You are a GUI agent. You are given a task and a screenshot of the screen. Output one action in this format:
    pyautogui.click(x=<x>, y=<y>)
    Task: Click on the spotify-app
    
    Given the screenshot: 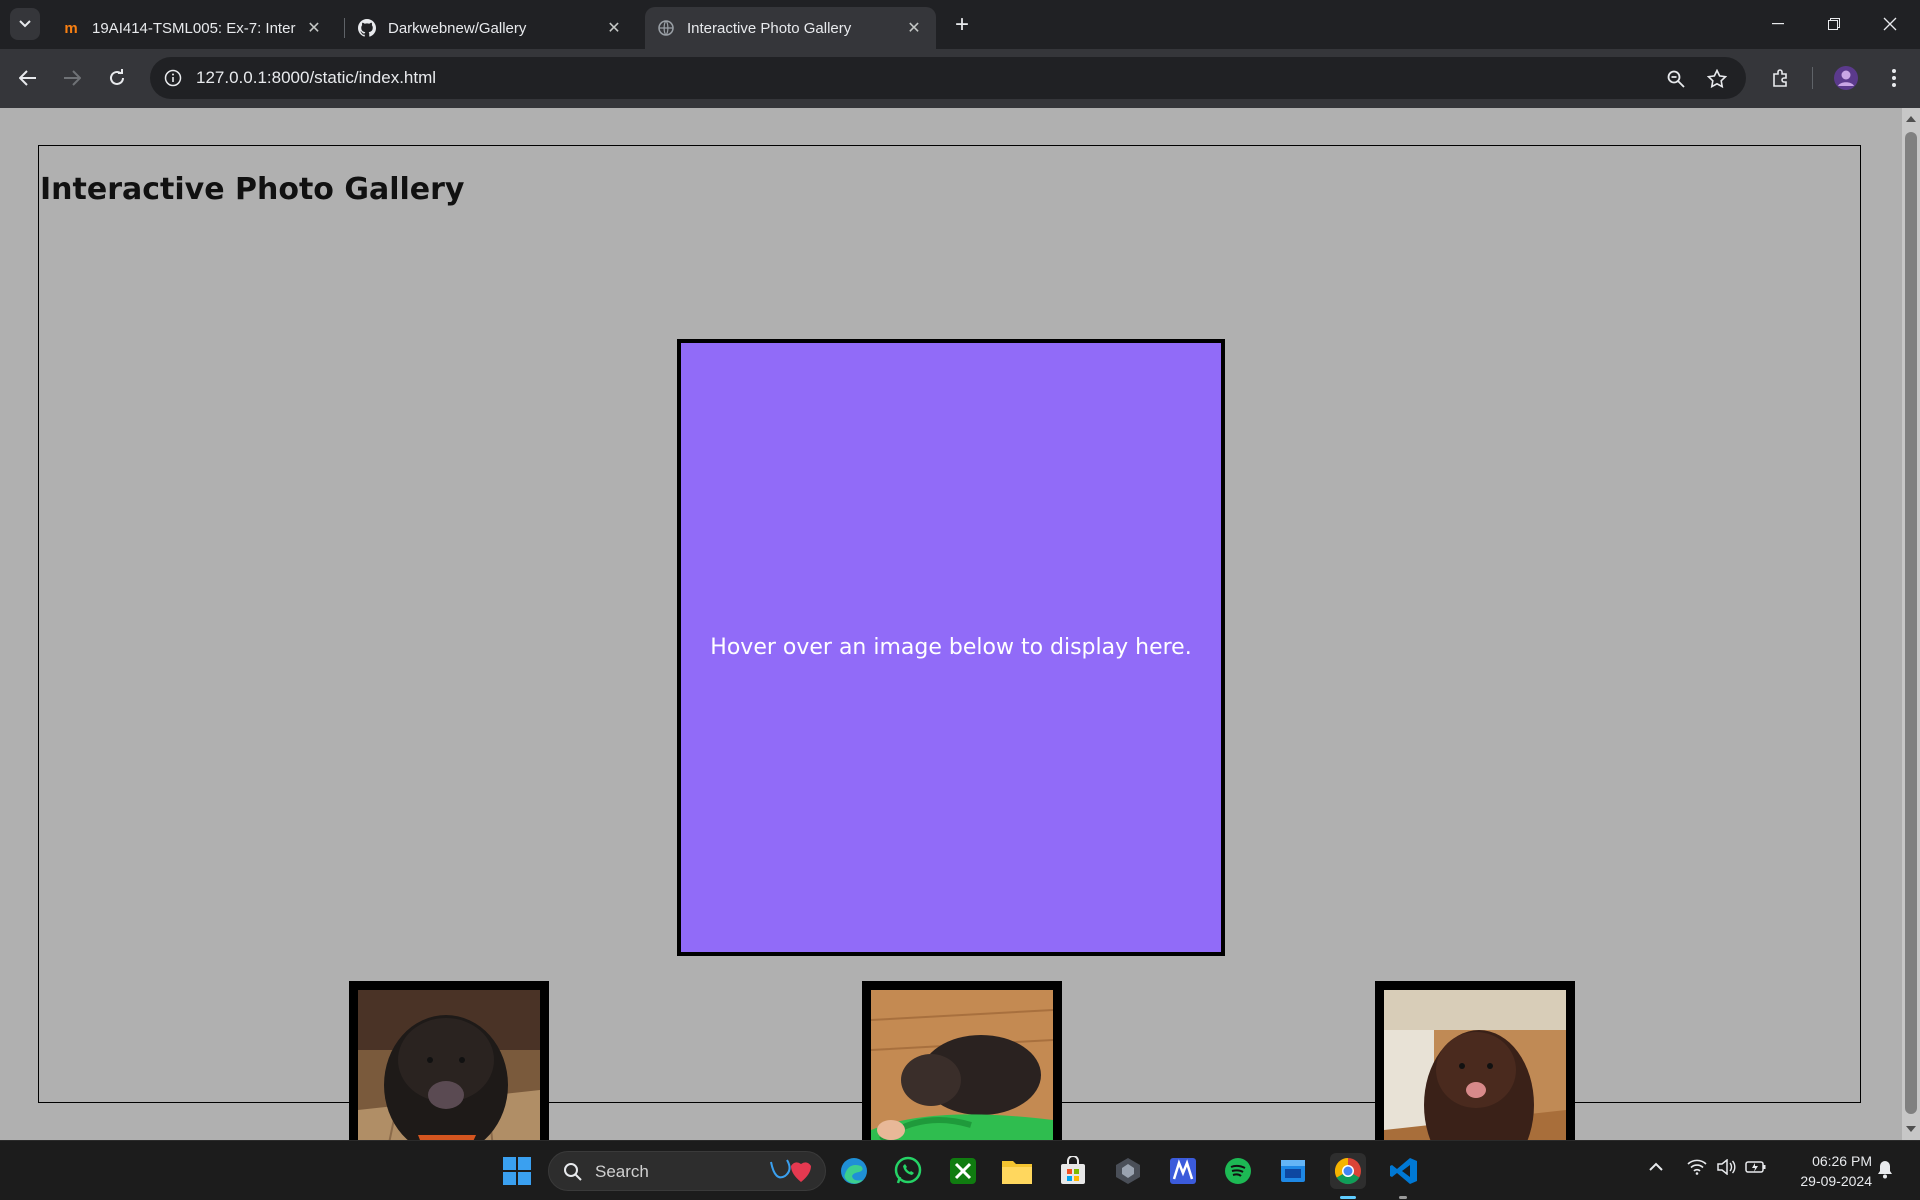 What is the action you would take?
    pyautogui.click(x=1238, y=1171)
    